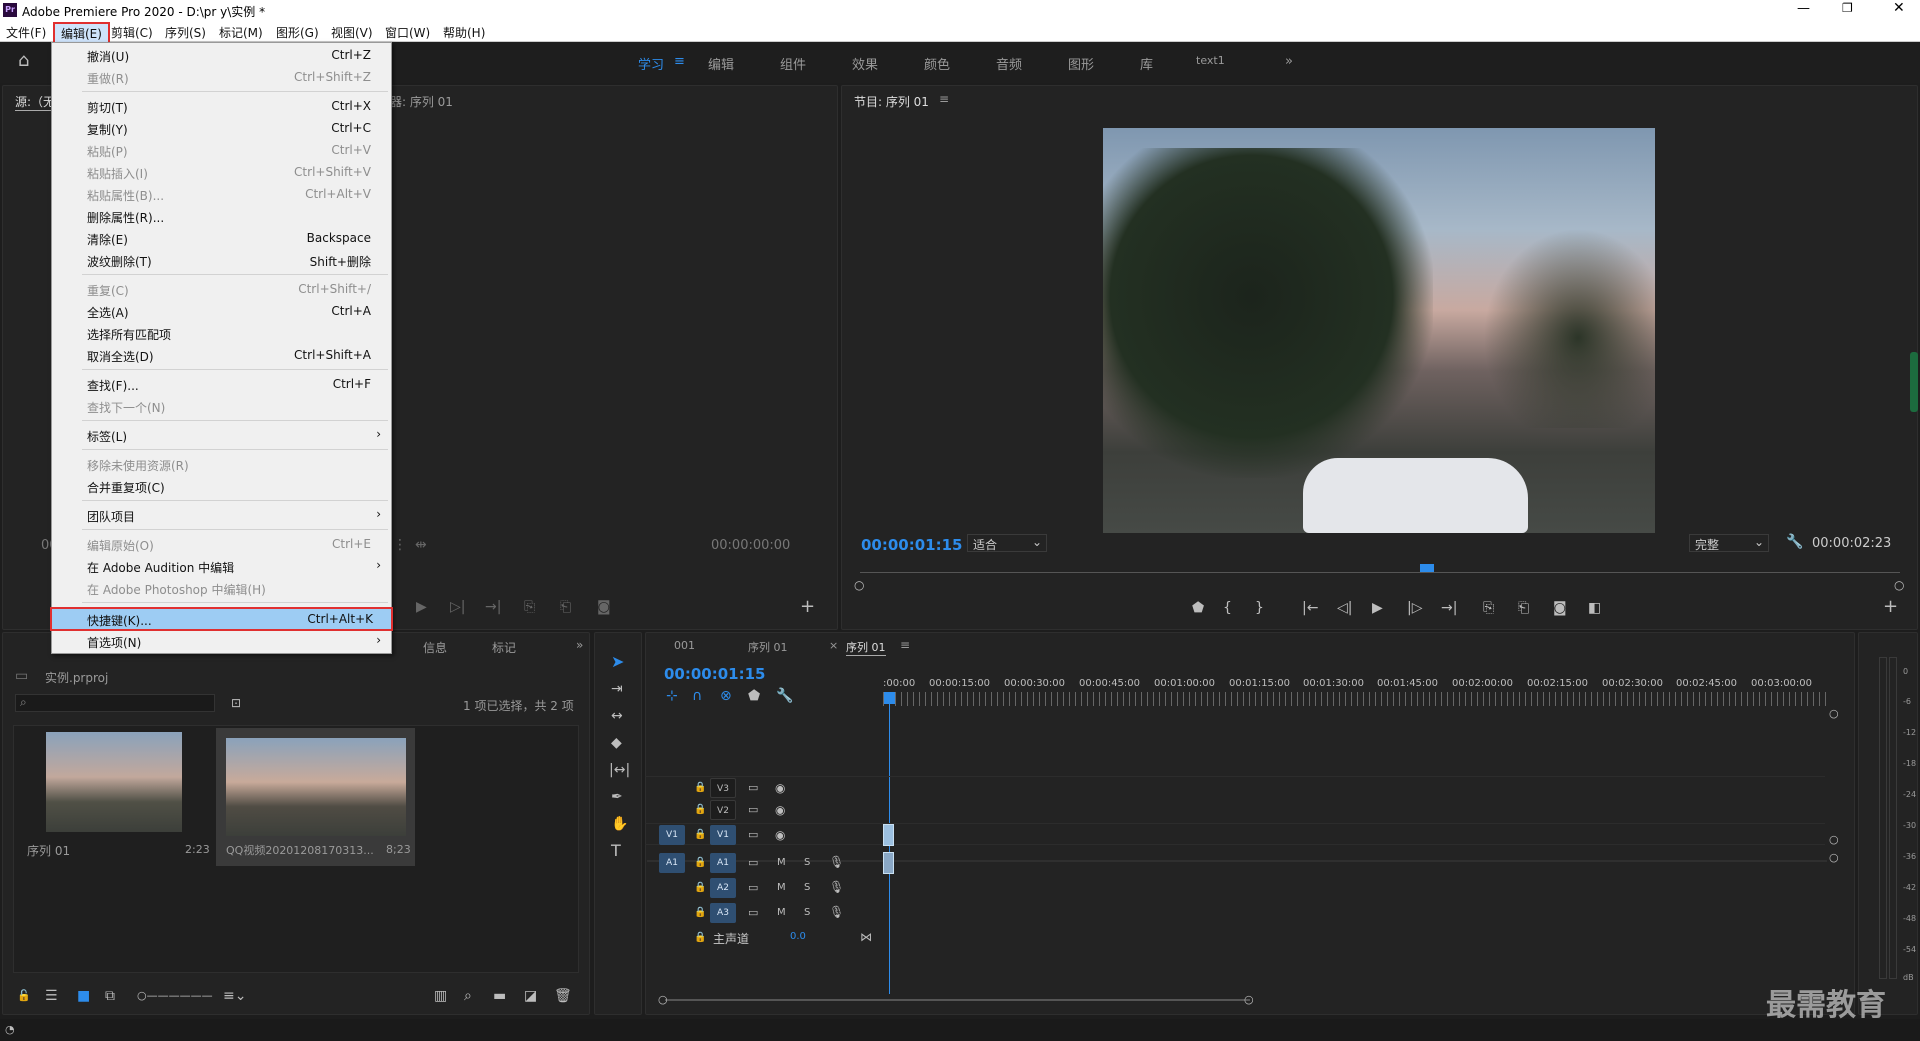  Describe the element at coordinates (221, 619) in the screenshot. I see `menu-item-keyboard-shortcuts: 快捷键(K)... Ctrl+Alt+K` at that location.